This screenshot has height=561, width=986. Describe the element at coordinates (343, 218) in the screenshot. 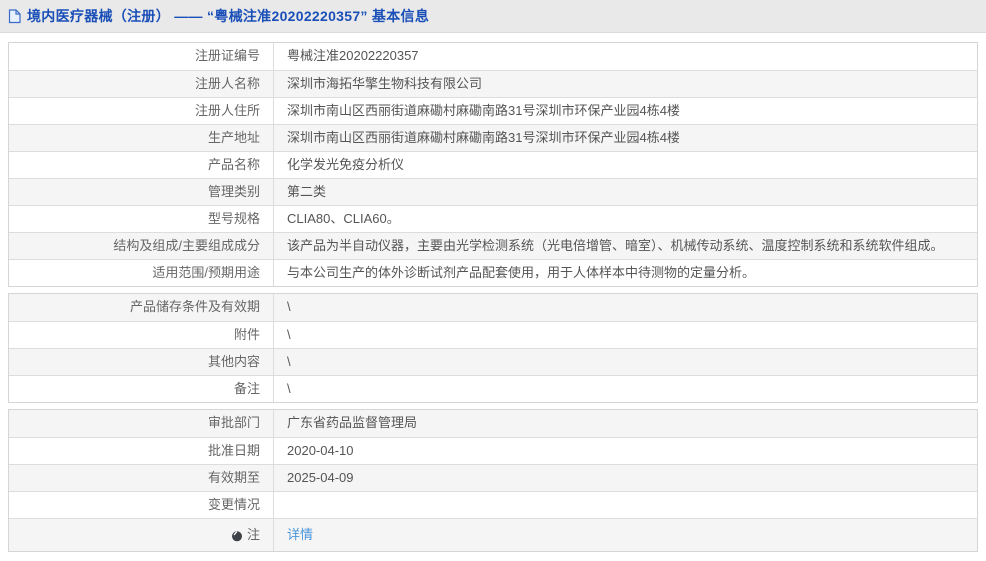

I see `row-value: CLIA80、CLIA60。` at that location.